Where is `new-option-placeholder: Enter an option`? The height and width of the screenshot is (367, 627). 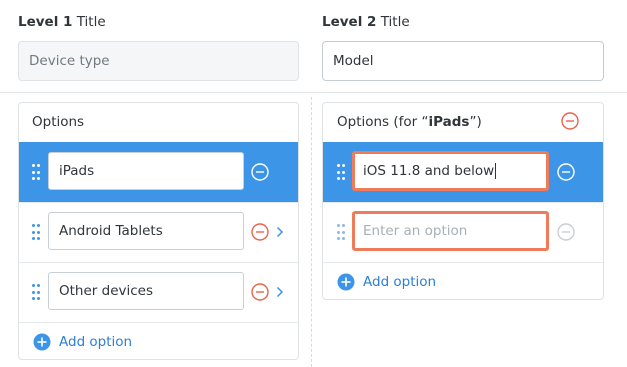
new-option-placeholder: Enter an option is located at coordinates (415, 231).